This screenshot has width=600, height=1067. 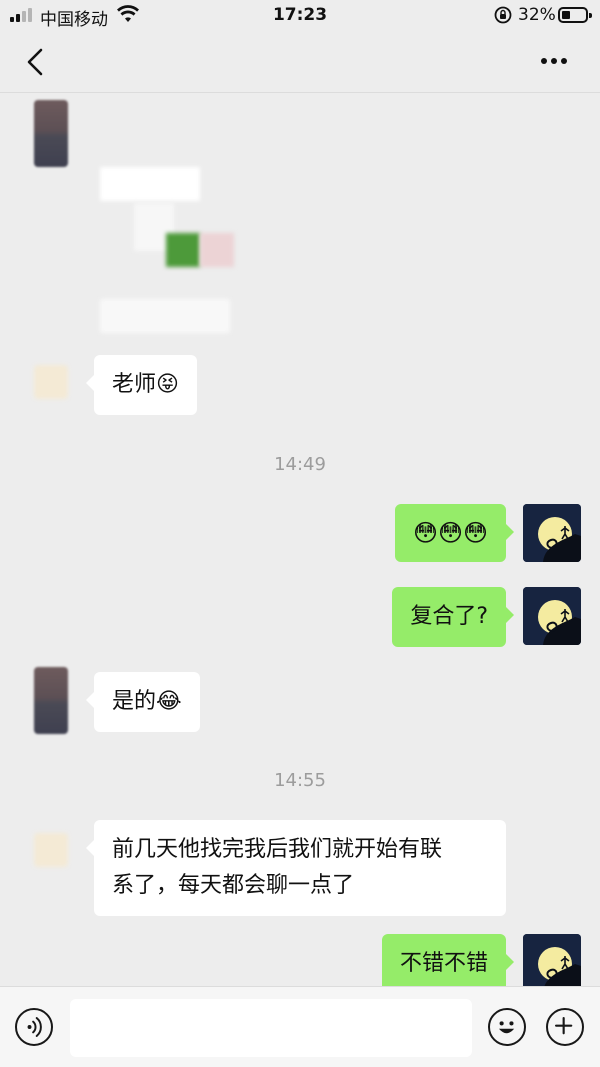 I want to click on message-bubble-incoming: 是的😂, so click(x=143, y=702).